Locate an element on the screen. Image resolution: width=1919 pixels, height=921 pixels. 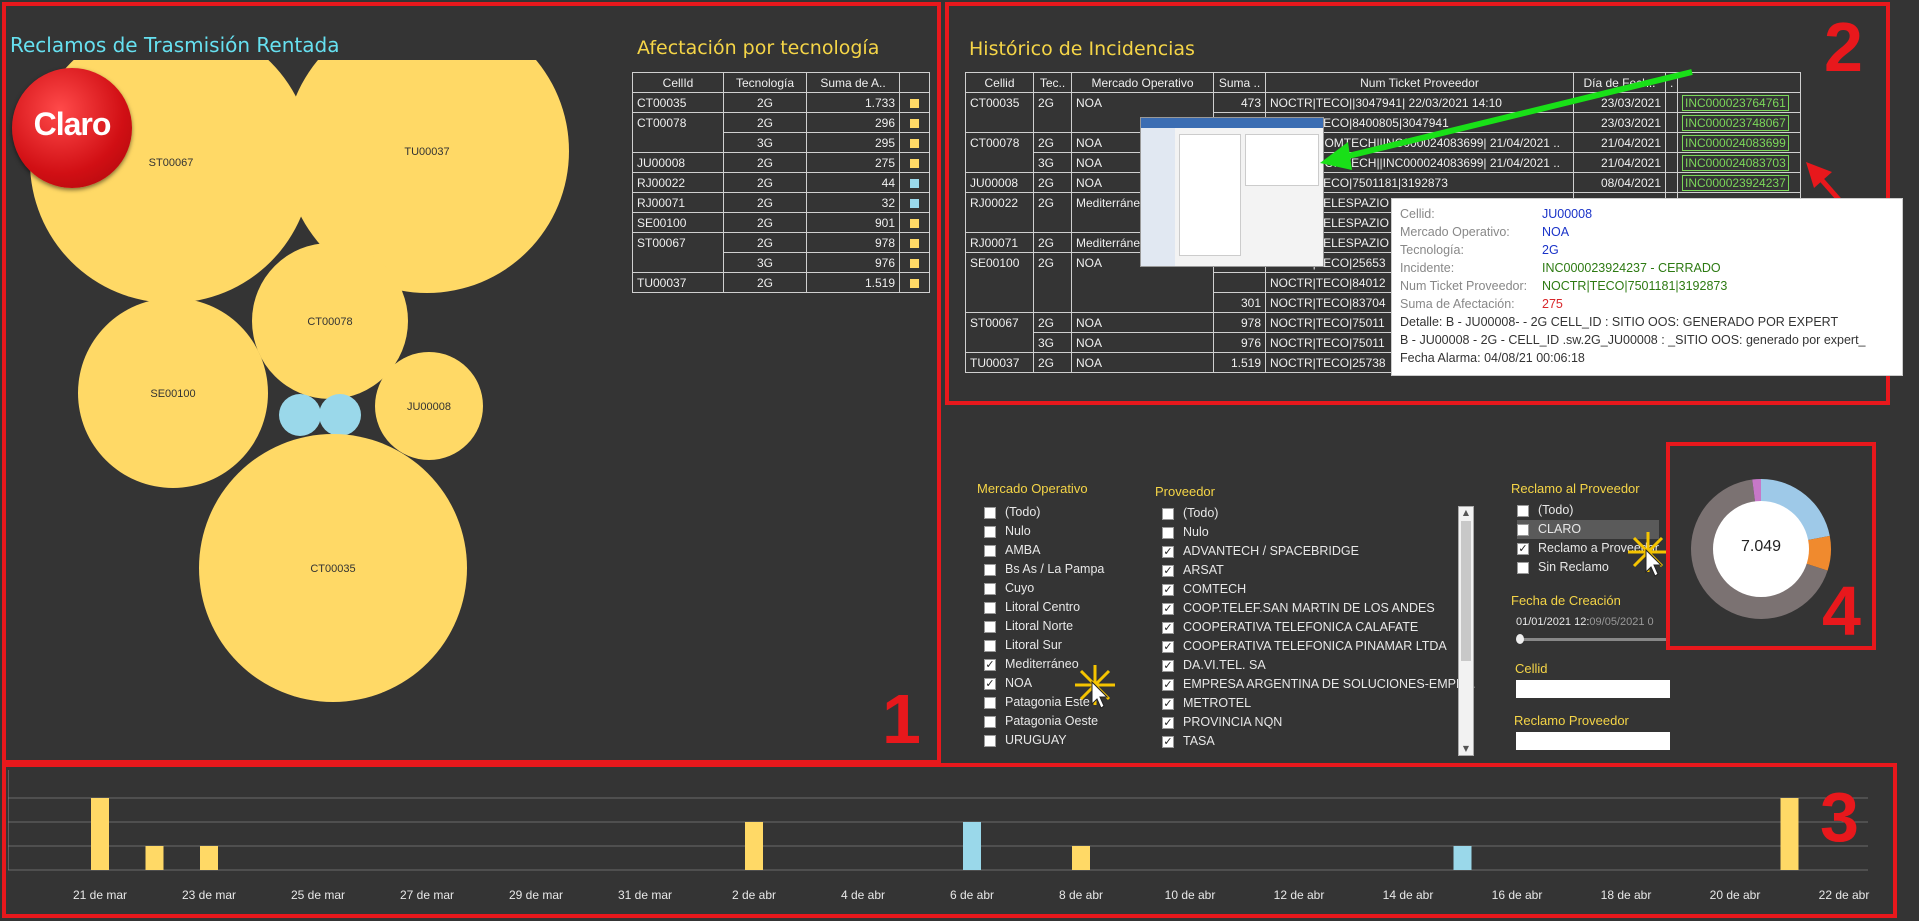
filter-option: Litoral Norte is located at coordinates (1044, 626).